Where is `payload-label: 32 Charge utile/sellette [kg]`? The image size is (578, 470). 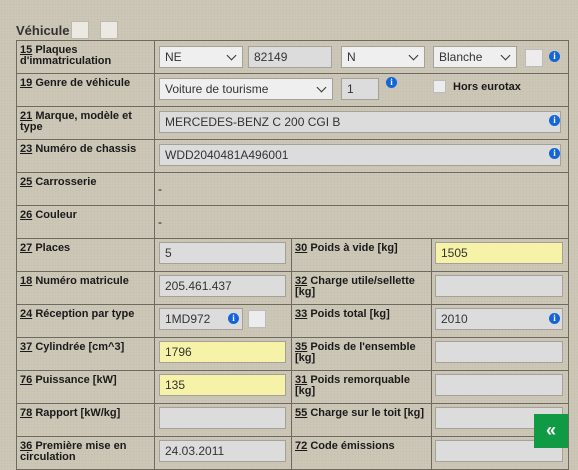 payload-label: 32 Charge utile/sellette [kg] is located at coordinates (361, 288).